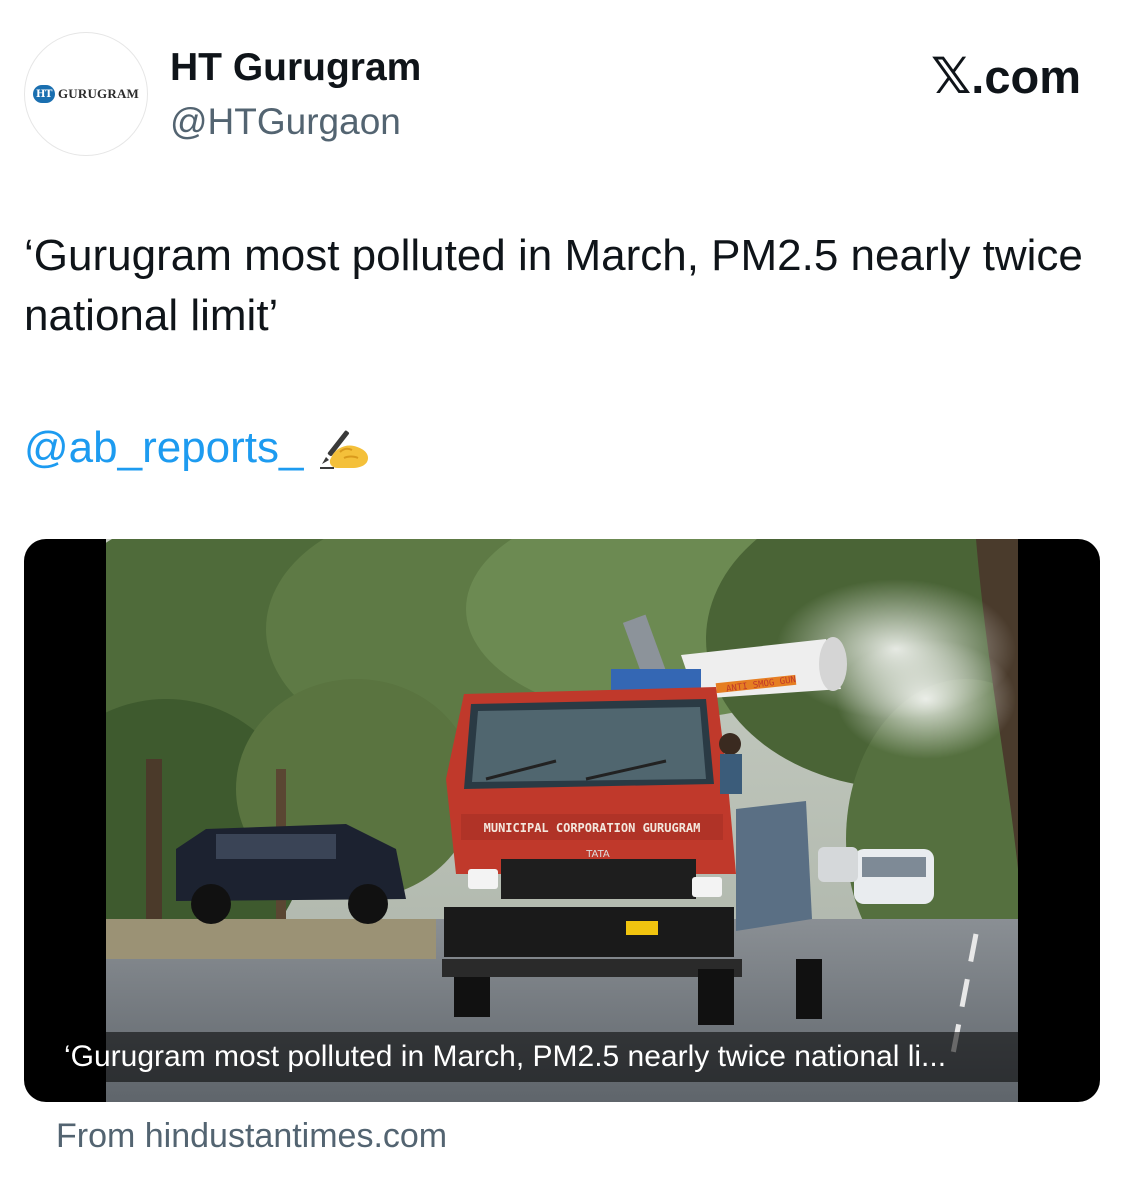  Describe the element at coordinates (592, 828) in the screenshot. I see `truck-label: MUNICIPAL CORPORATION GURUGRAM` at that location.